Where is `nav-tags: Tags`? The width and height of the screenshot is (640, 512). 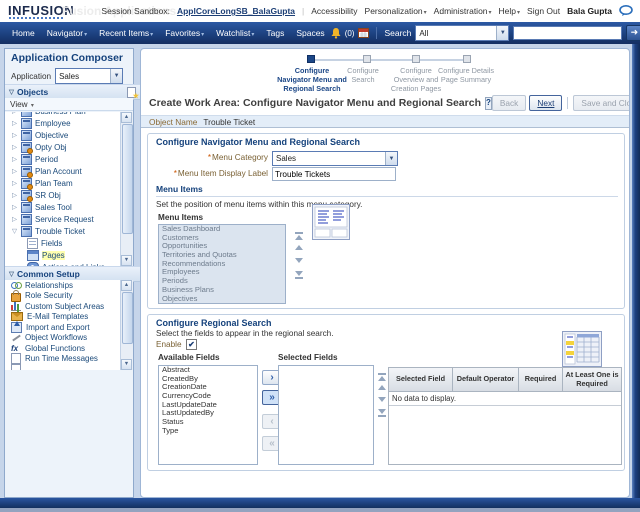 nav-tags: Tags is located at coordinates (275, 33).